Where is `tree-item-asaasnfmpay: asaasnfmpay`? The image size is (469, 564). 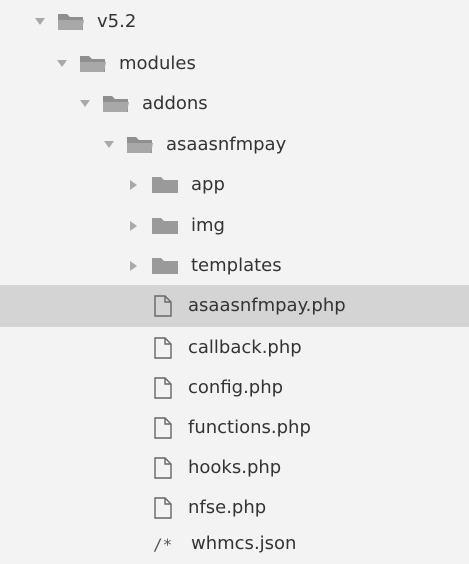
tree-item-asaasnfmpay: asaasnfmpay is located at coordinates (234, 145).